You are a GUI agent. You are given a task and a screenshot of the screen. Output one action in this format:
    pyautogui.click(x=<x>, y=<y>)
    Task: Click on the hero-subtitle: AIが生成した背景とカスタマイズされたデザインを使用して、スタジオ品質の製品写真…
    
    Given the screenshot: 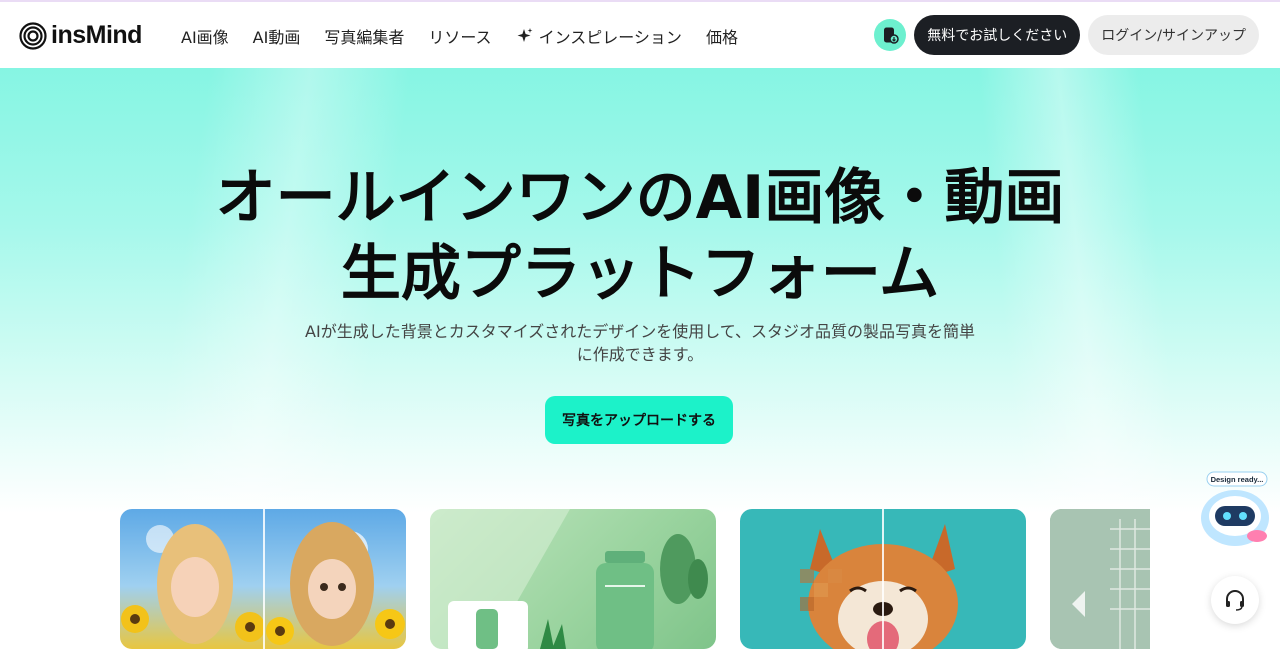 What is the action you would take?
    pyautogui.click(x=640, y=343)
    